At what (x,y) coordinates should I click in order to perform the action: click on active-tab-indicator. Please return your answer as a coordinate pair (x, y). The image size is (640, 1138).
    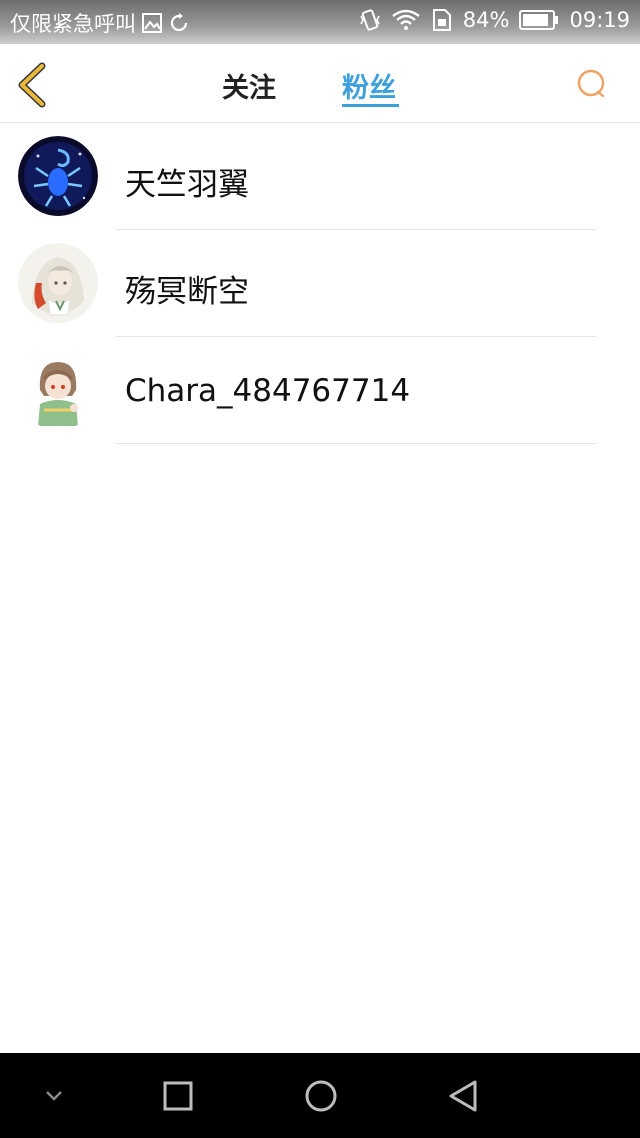
    Looking at the image, I should click on (370, 105).